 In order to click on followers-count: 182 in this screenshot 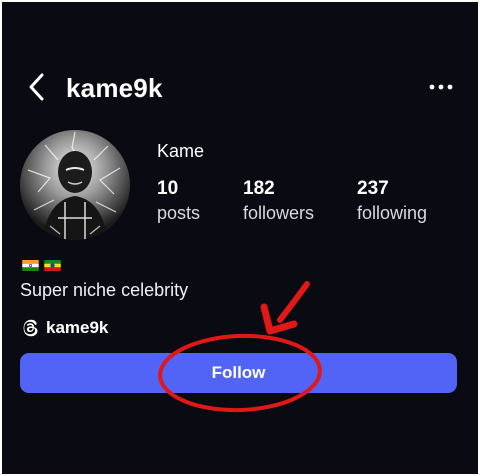, I will do `click(259, 188)`.